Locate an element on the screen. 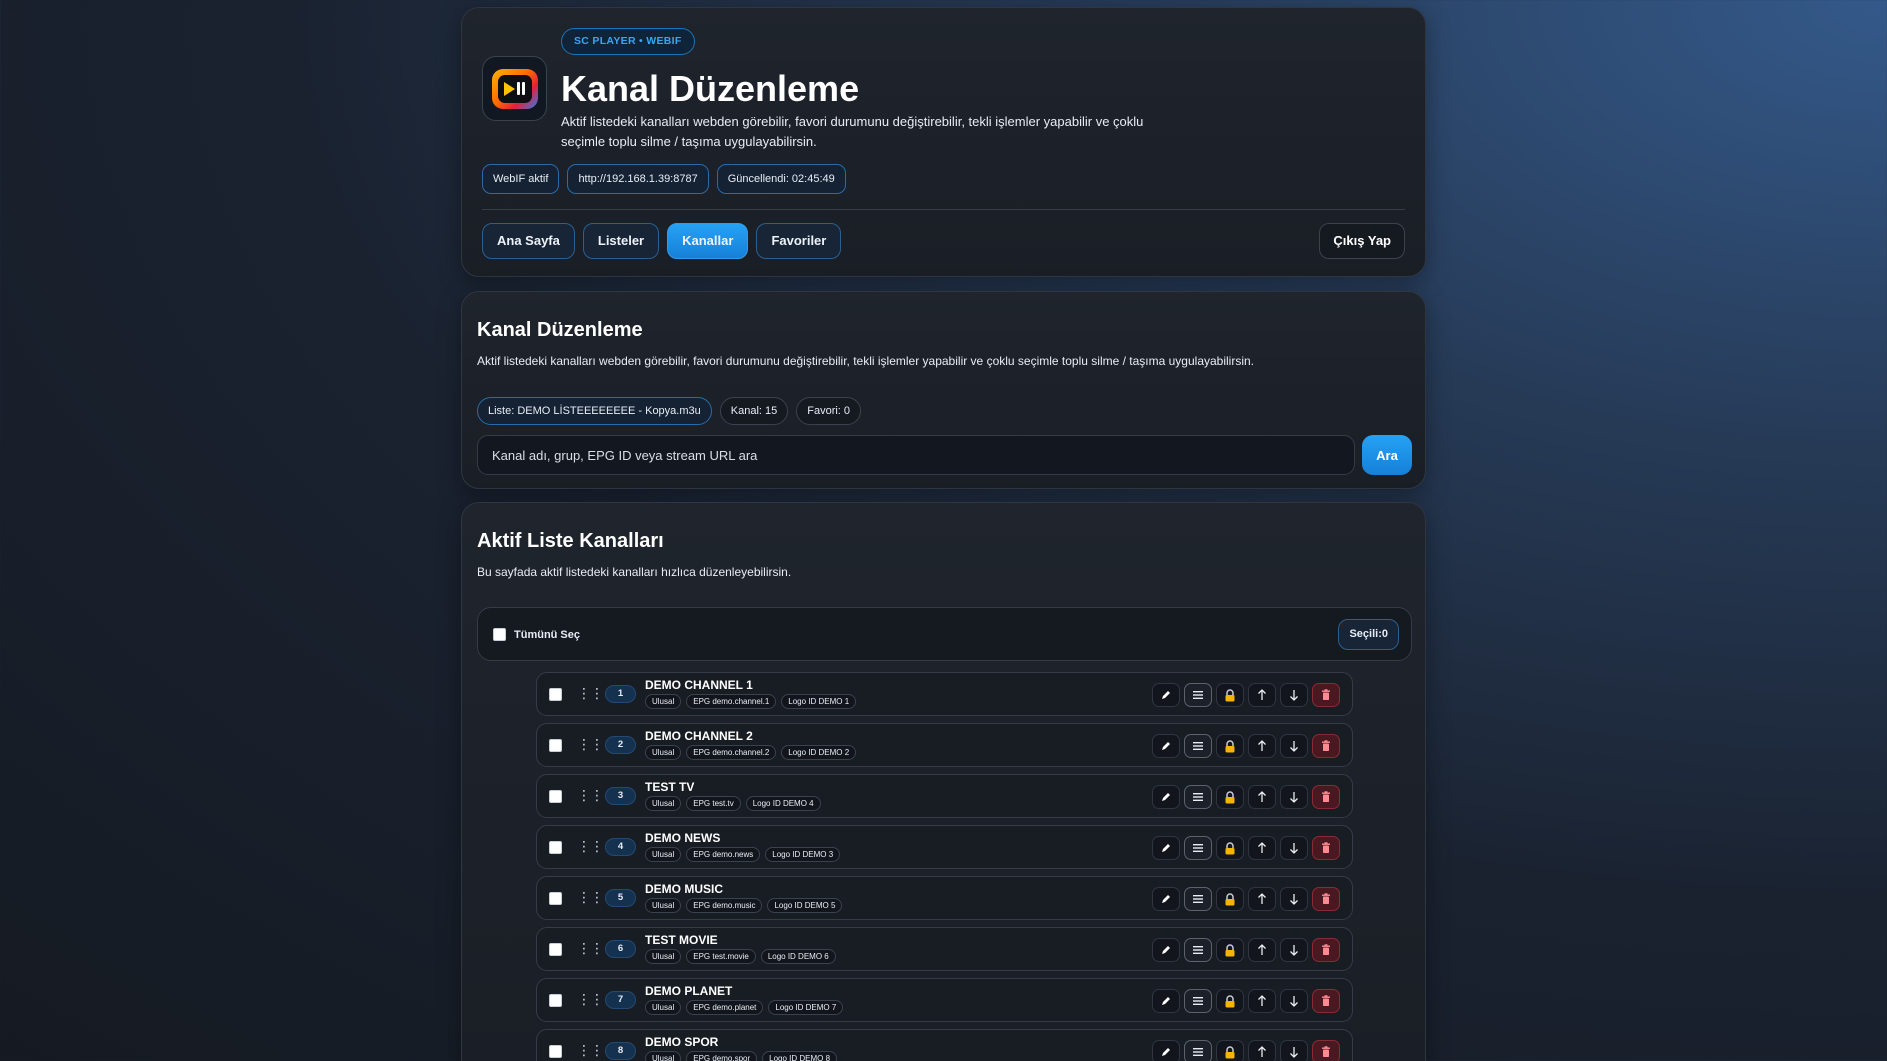 The height and width of the screenshot is (1061, 1887). nav-channels-button: Kanallar is located at coordinates (708, 241).